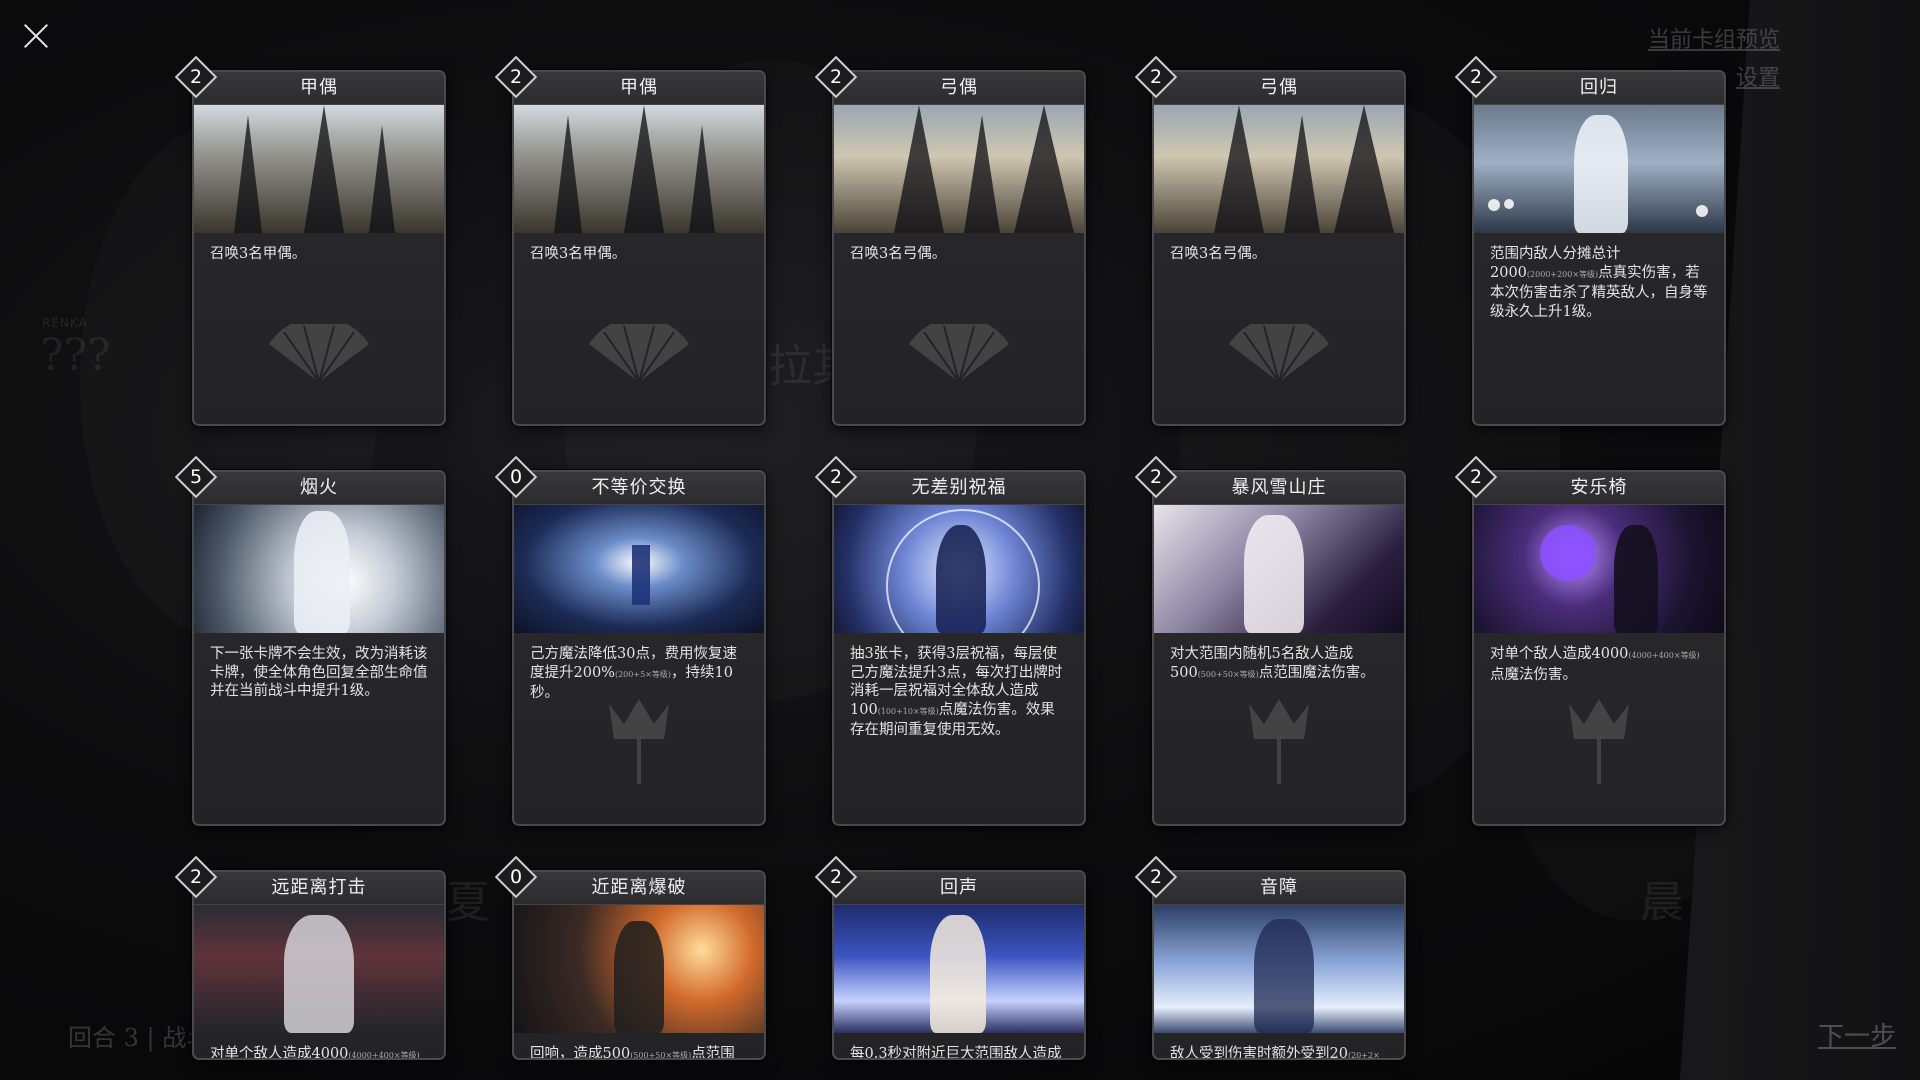  What do you see at coordinates (1279, 488) in the screenshot?
I see `card-title: 暴风雪山庄` at bounding box center [1279, 488].